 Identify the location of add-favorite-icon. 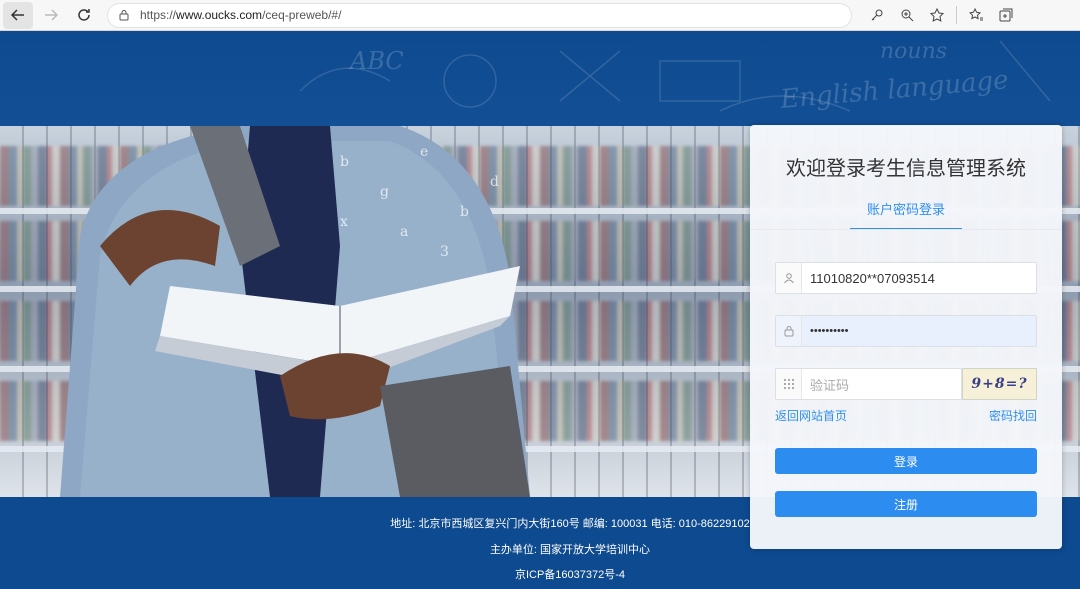
(937, 15).